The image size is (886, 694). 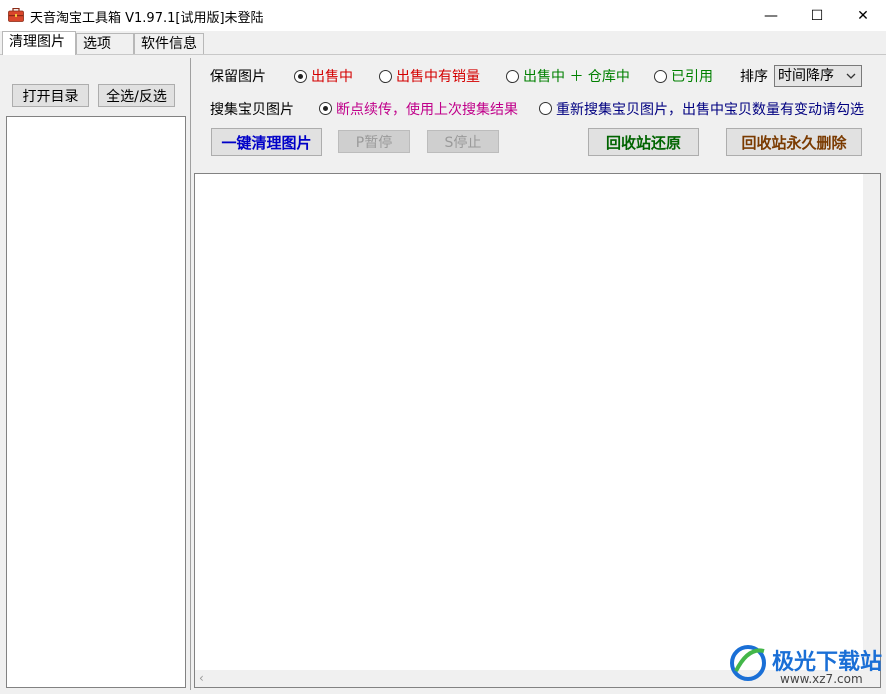 I want to click on maximize-button: ☐, so click(x=817, y=15).